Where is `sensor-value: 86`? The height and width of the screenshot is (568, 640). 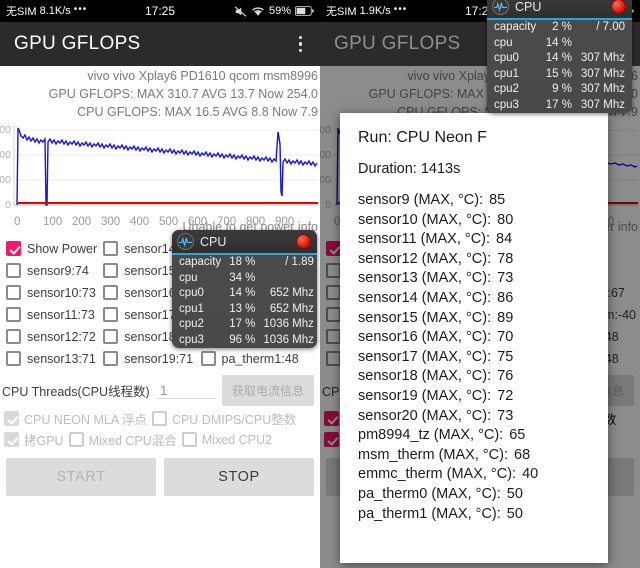
sensor-value: 86 is located at coordinates (505, 297).